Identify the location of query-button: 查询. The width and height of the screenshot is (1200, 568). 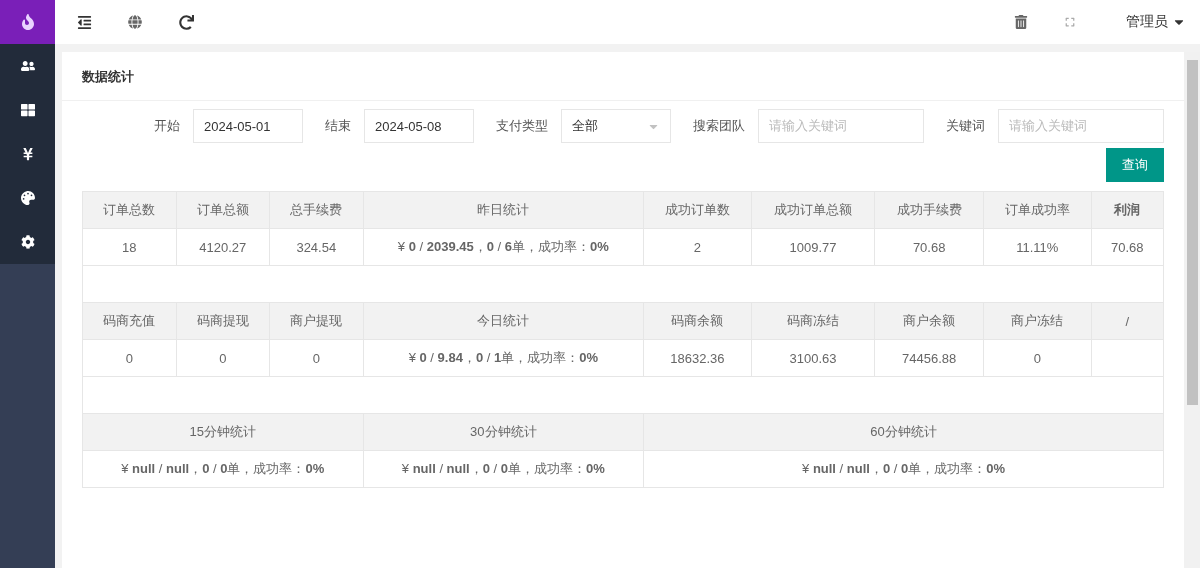
(1135, 165).